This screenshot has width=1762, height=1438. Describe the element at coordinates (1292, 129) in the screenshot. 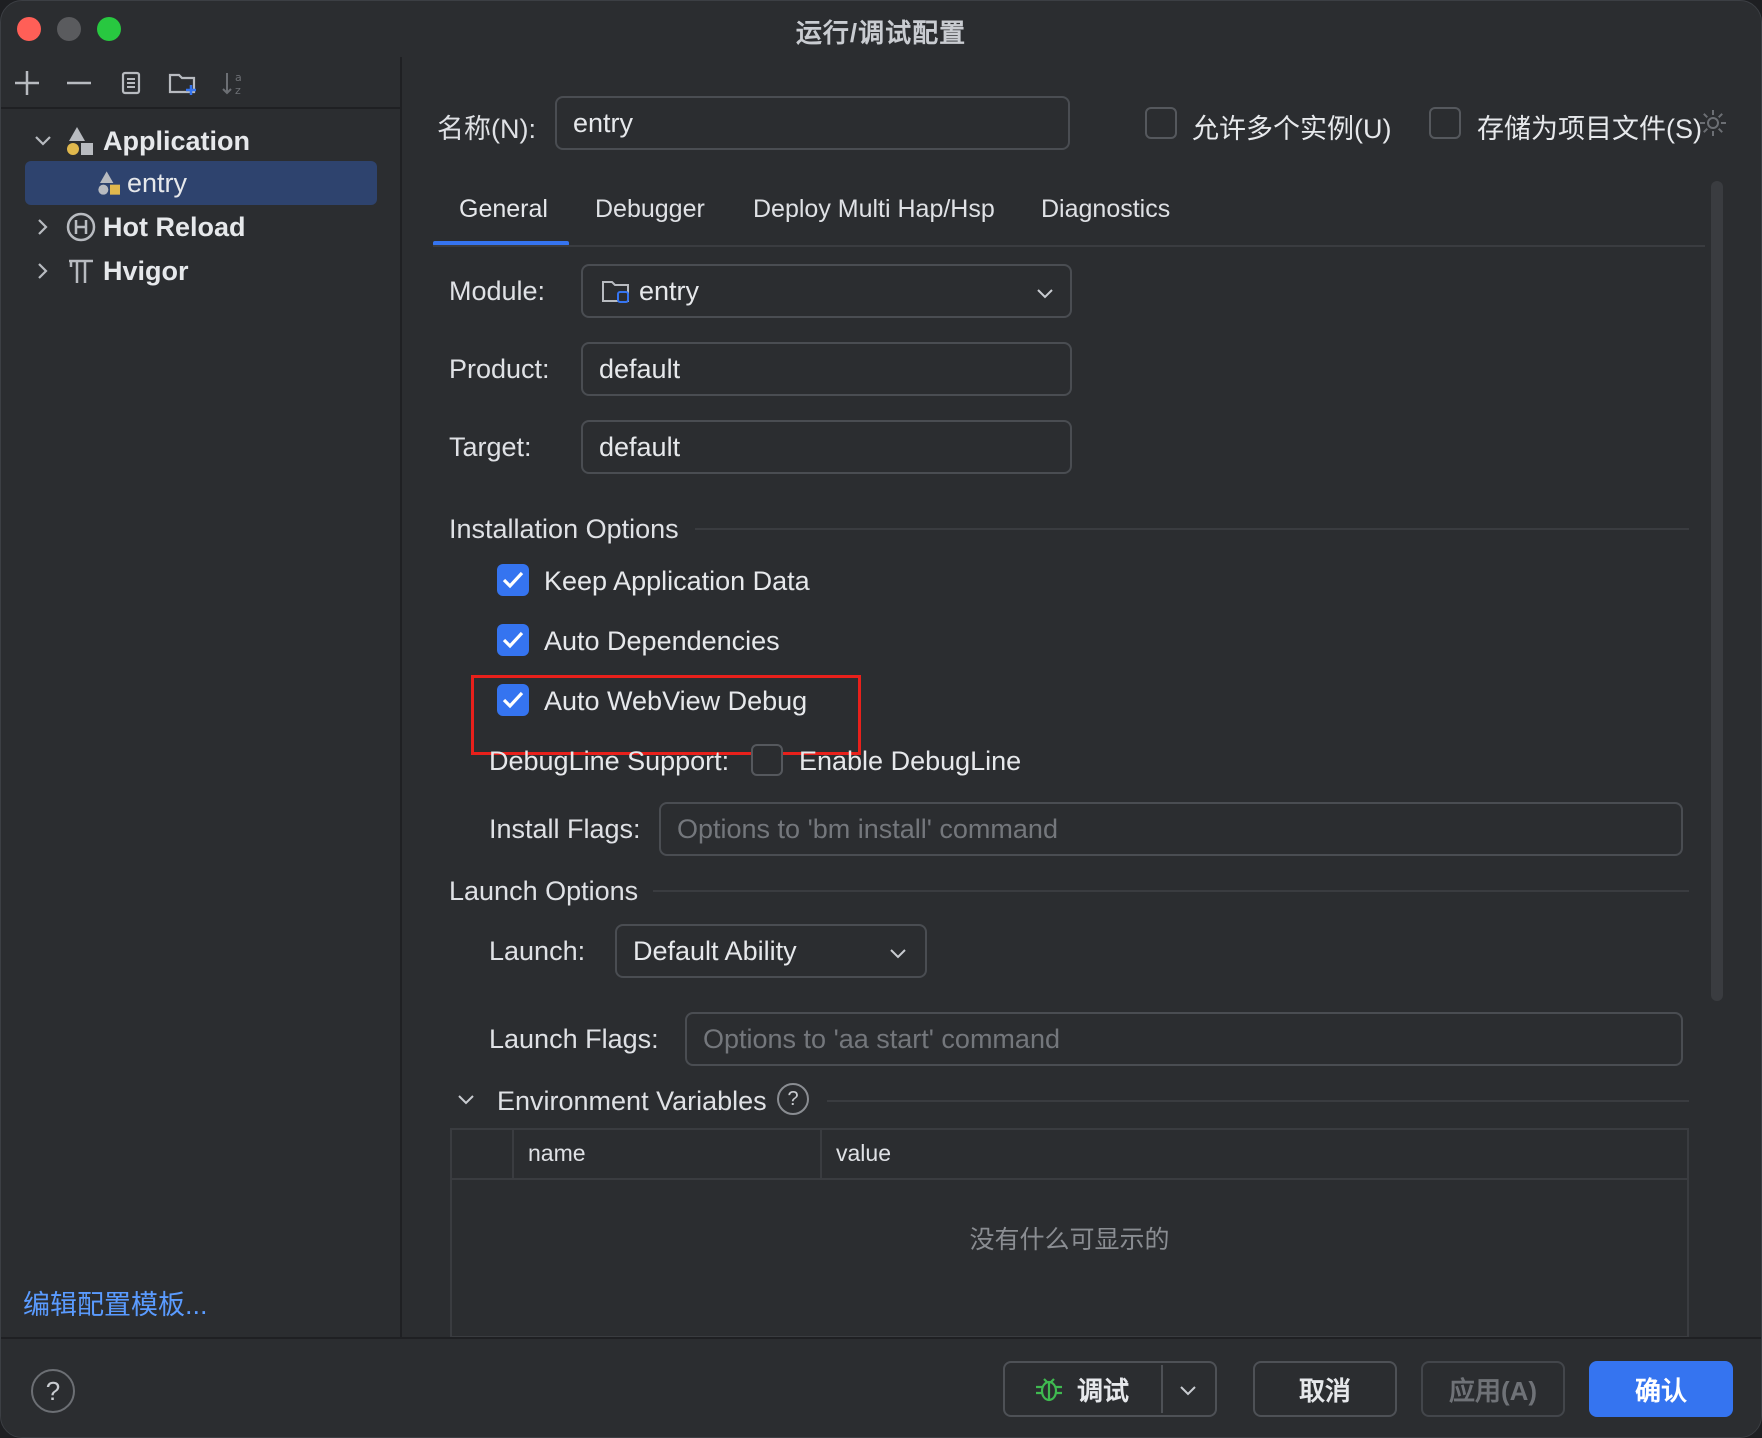

I see `allow-multiple-label: 允许多个实例(U)` at that location.